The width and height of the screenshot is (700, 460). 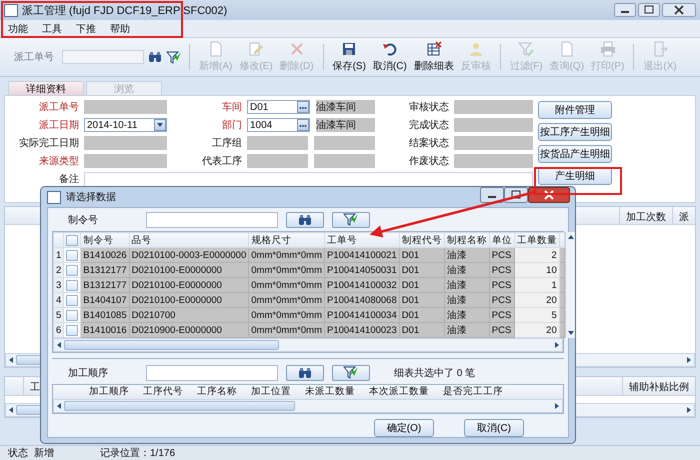 What do you see at coordinates (226, 143) in the screenshot?
I see `field-label: 工序组` at bounding box center [226, 143].